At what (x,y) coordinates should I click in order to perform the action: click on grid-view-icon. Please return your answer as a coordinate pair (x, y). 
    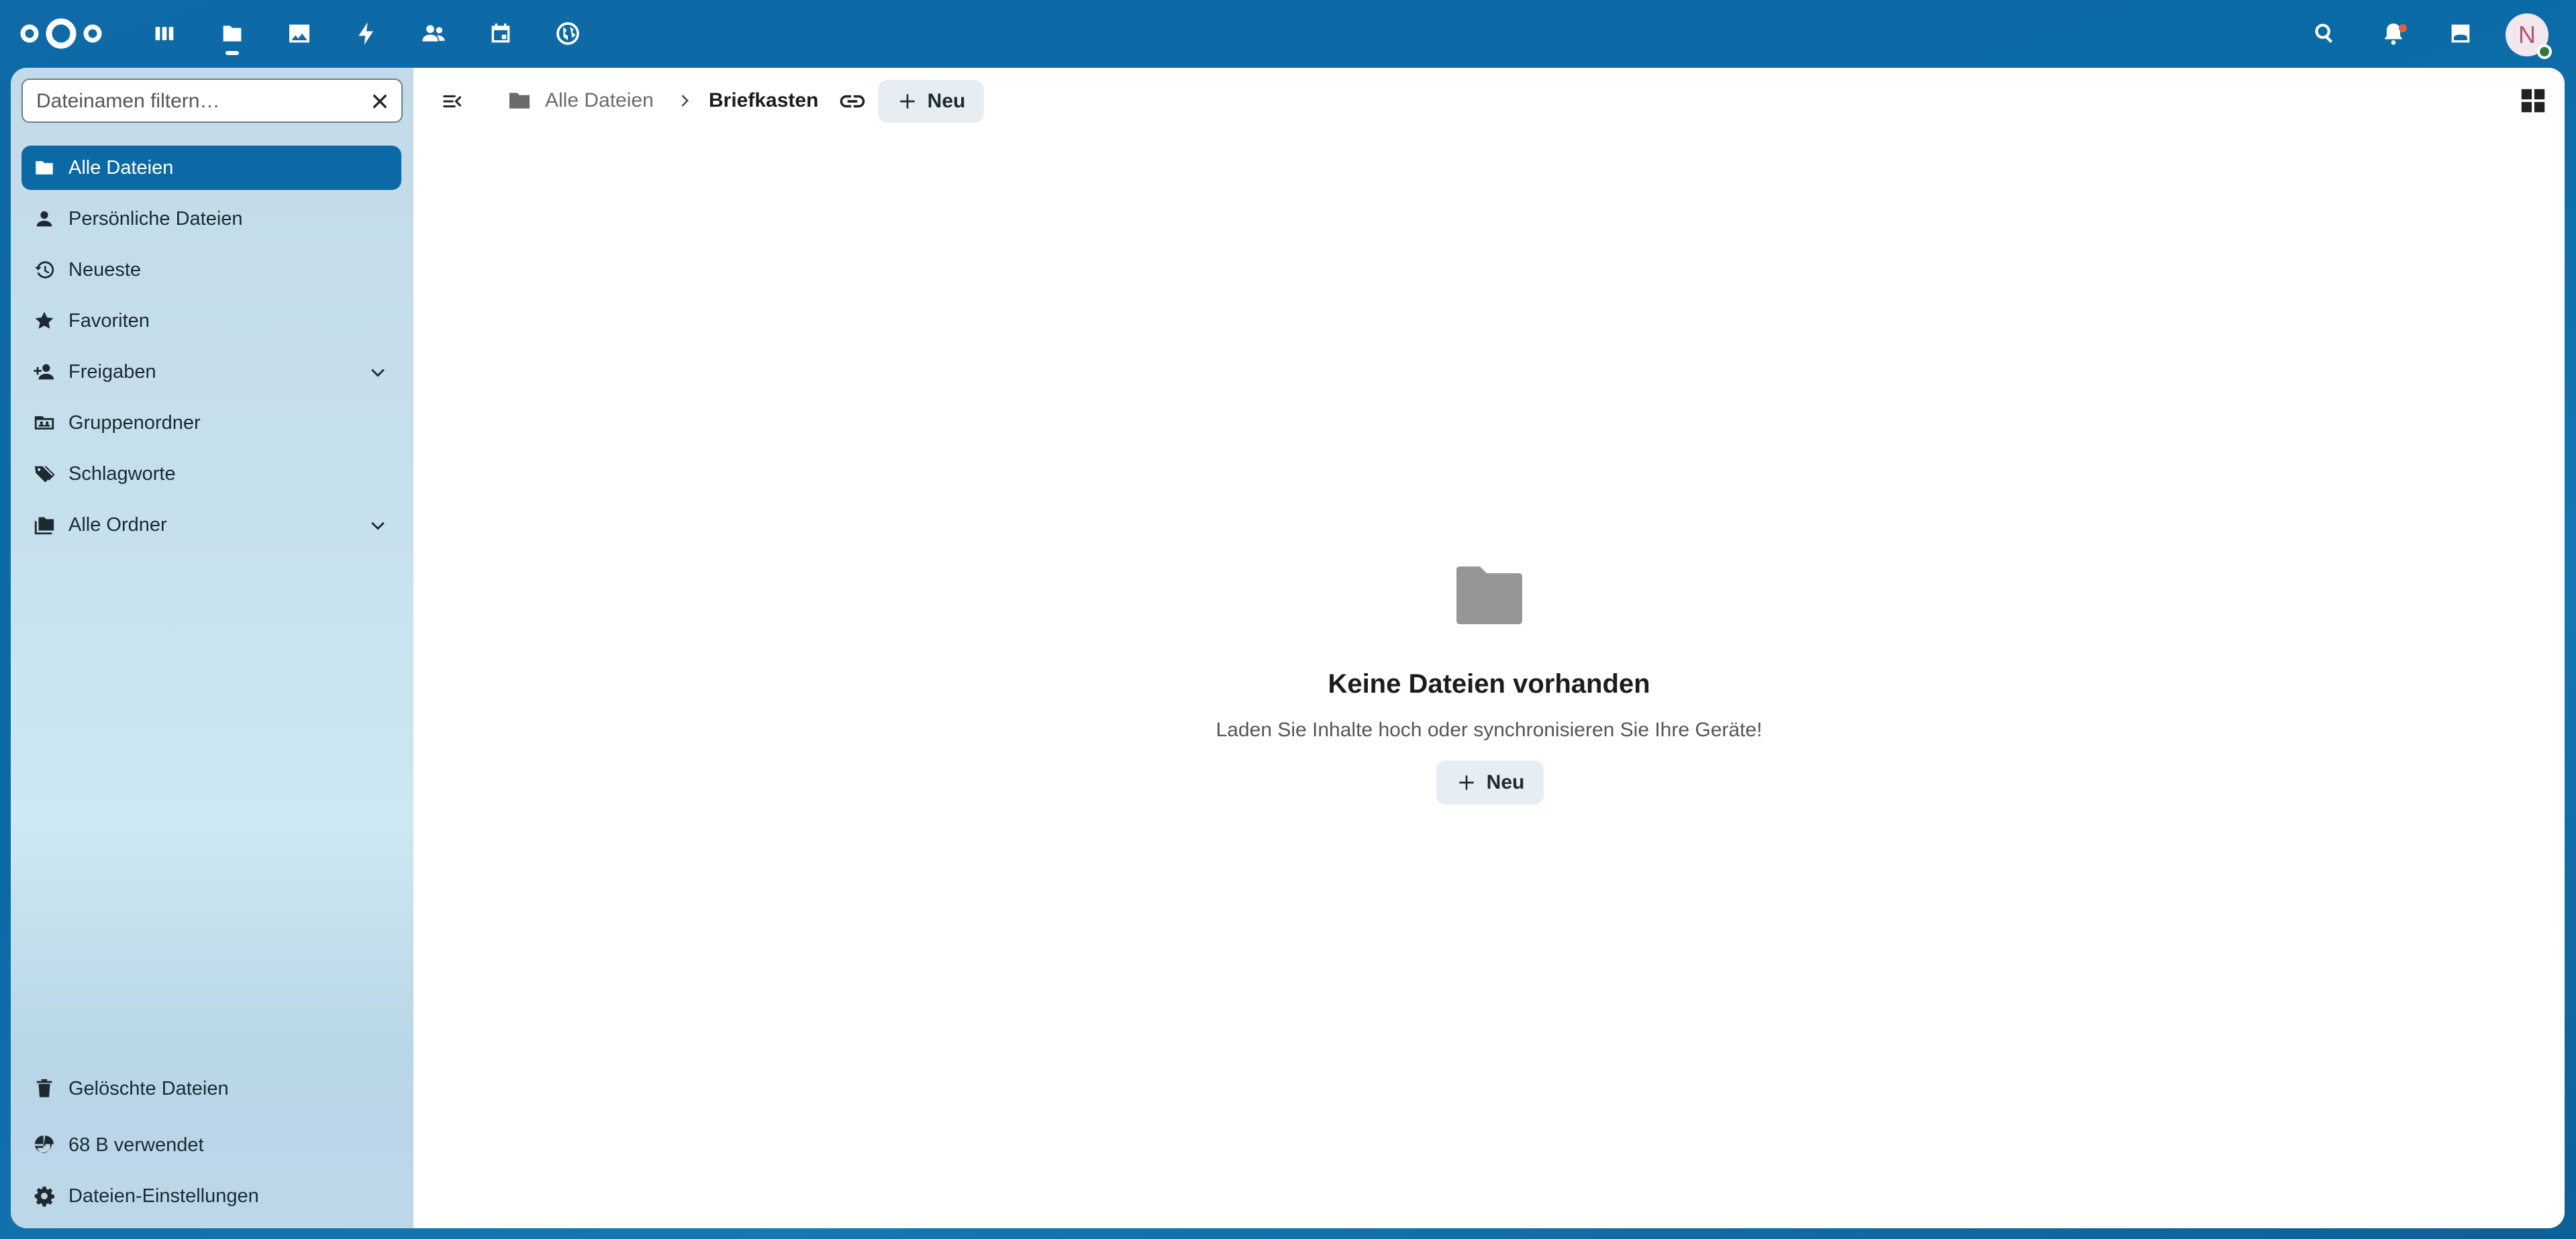
    Looking at the image, I should click on (2533, 100).